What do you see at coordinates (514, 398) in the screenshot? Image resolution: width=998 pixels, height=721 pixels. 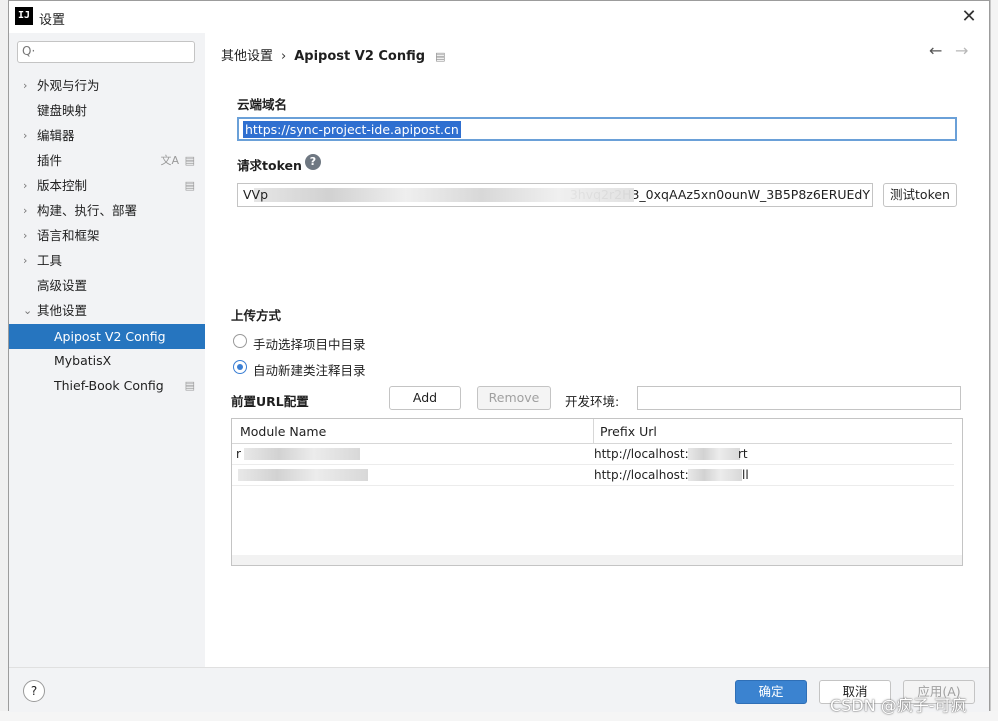 I see `remove-button: Remove` at bounding box center [514, 398].